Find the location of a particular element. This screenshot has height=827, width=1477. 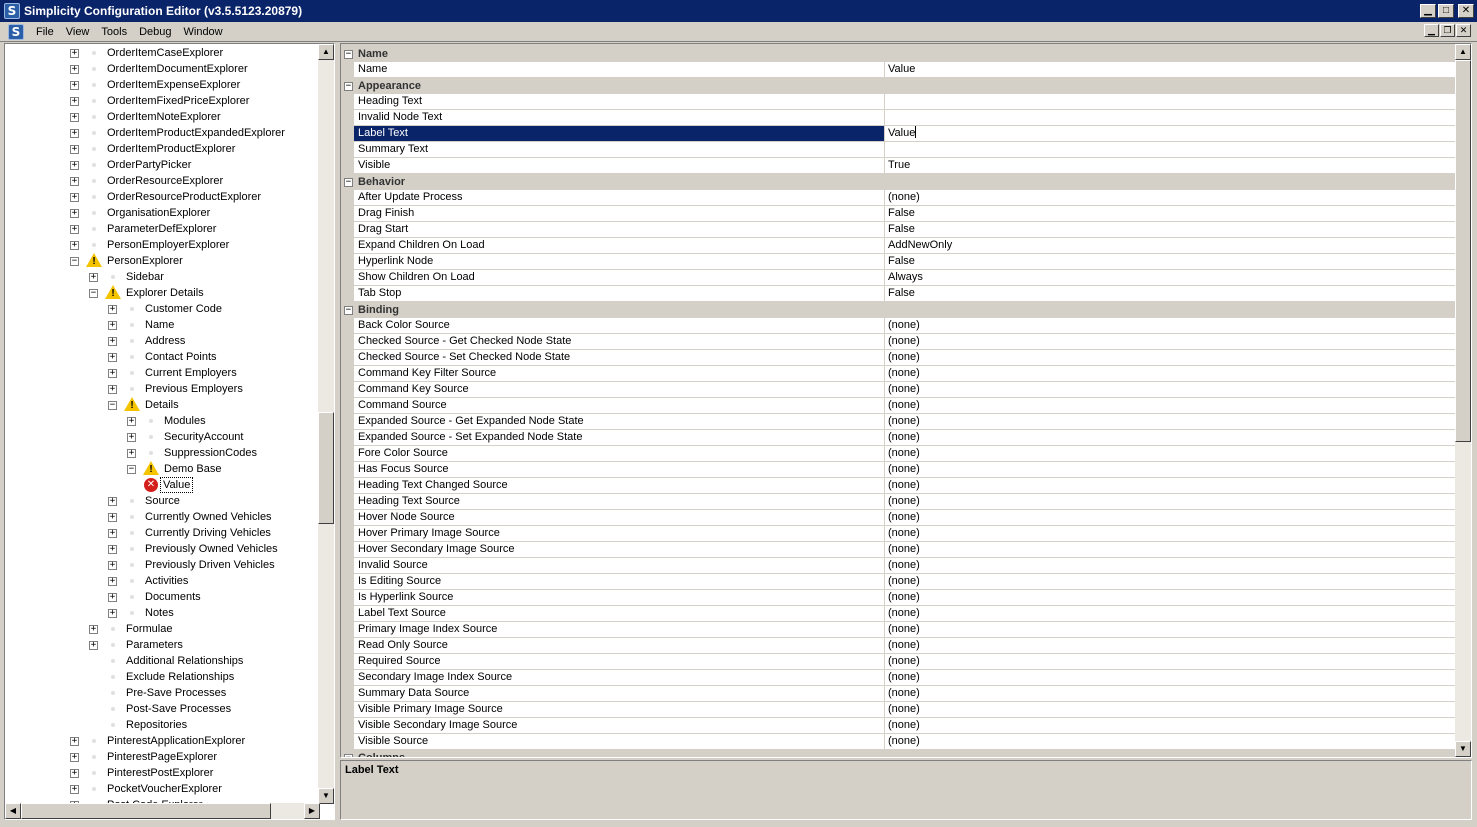

property-row: Hover Secondary Image Source (none) is located at coordinates (898, 550).